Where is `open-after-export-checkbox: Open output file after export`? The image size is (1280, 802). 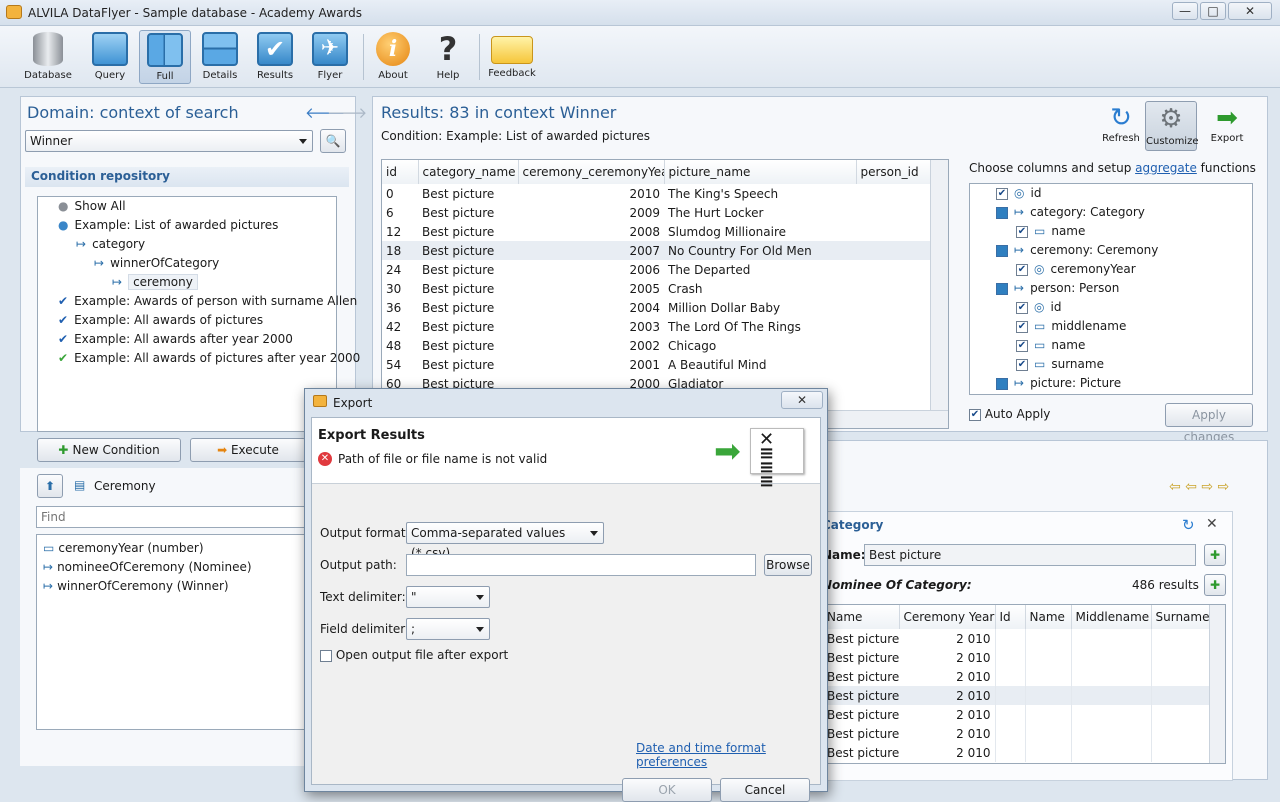
open-after-export-checkbox: Open output file after export is located at coordinates (414, 655).